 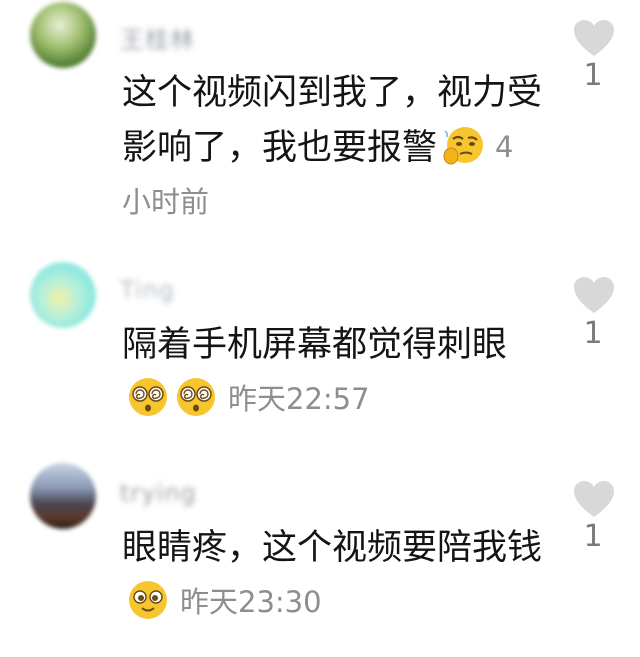 I want to click on thinking-emoji-icon, so click(x=463, y=146).